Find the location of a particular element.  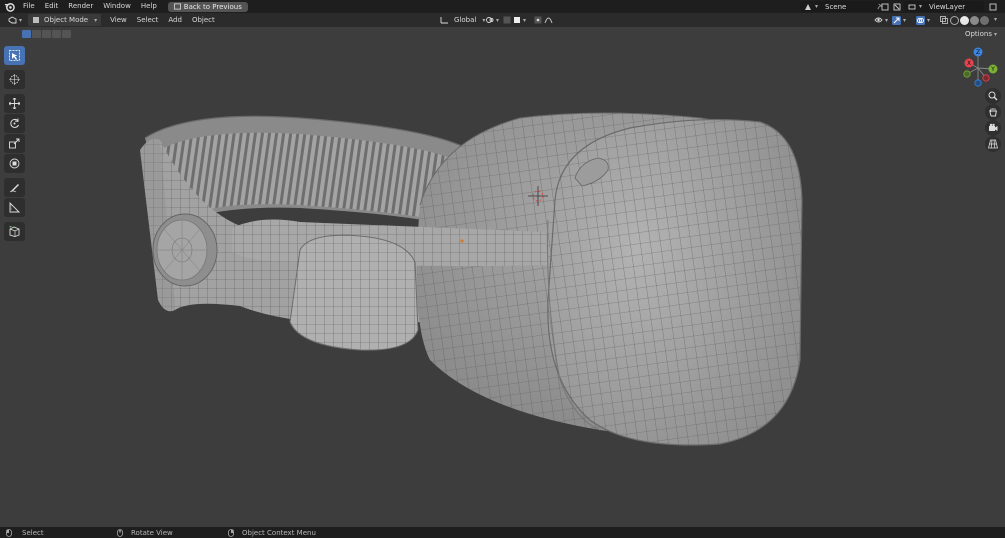

neg-z-axis-icon is located at coordinates (978, 83).